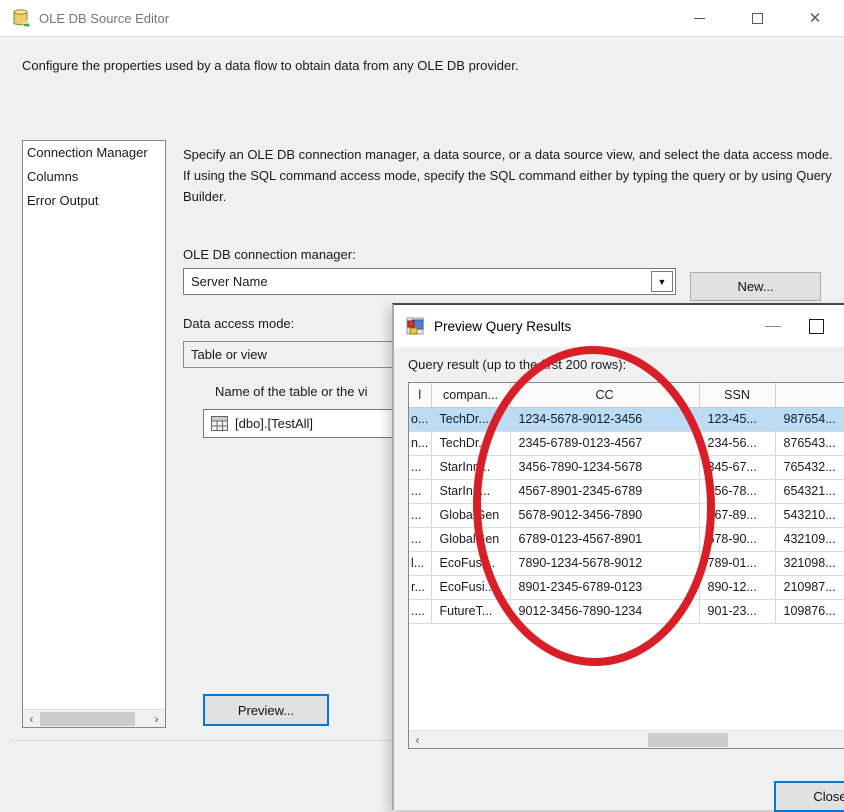 The image size is (844, 812). Describe the element at coordinates (809, 395) in the screenshot. I see `column-header-4: SIN` at that location.